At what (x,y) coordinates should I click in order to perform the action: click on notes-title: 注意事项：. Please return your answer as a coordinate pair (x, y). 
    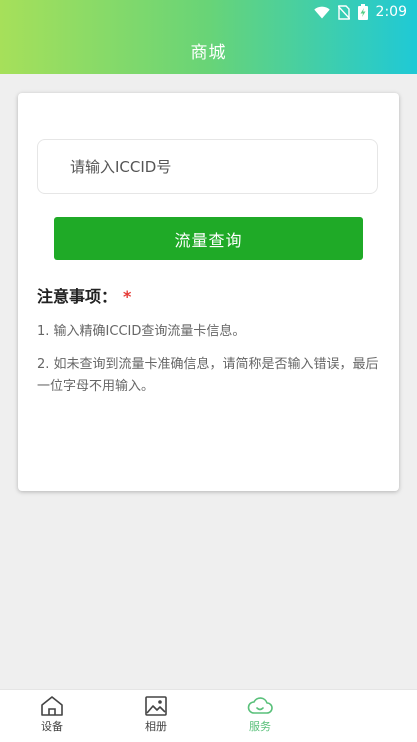
    Looking at the image, I should click on (77, 296).